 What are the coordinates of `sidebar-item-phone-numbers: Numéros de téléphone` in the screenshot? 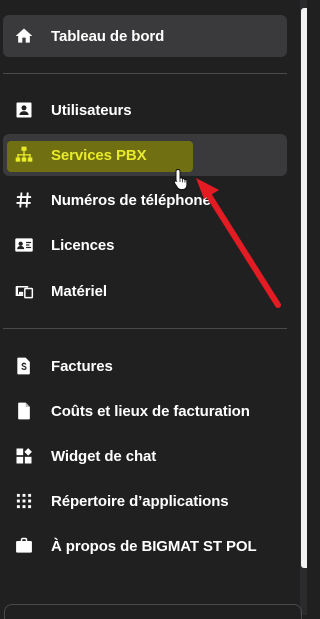 It's located at (145, 200).